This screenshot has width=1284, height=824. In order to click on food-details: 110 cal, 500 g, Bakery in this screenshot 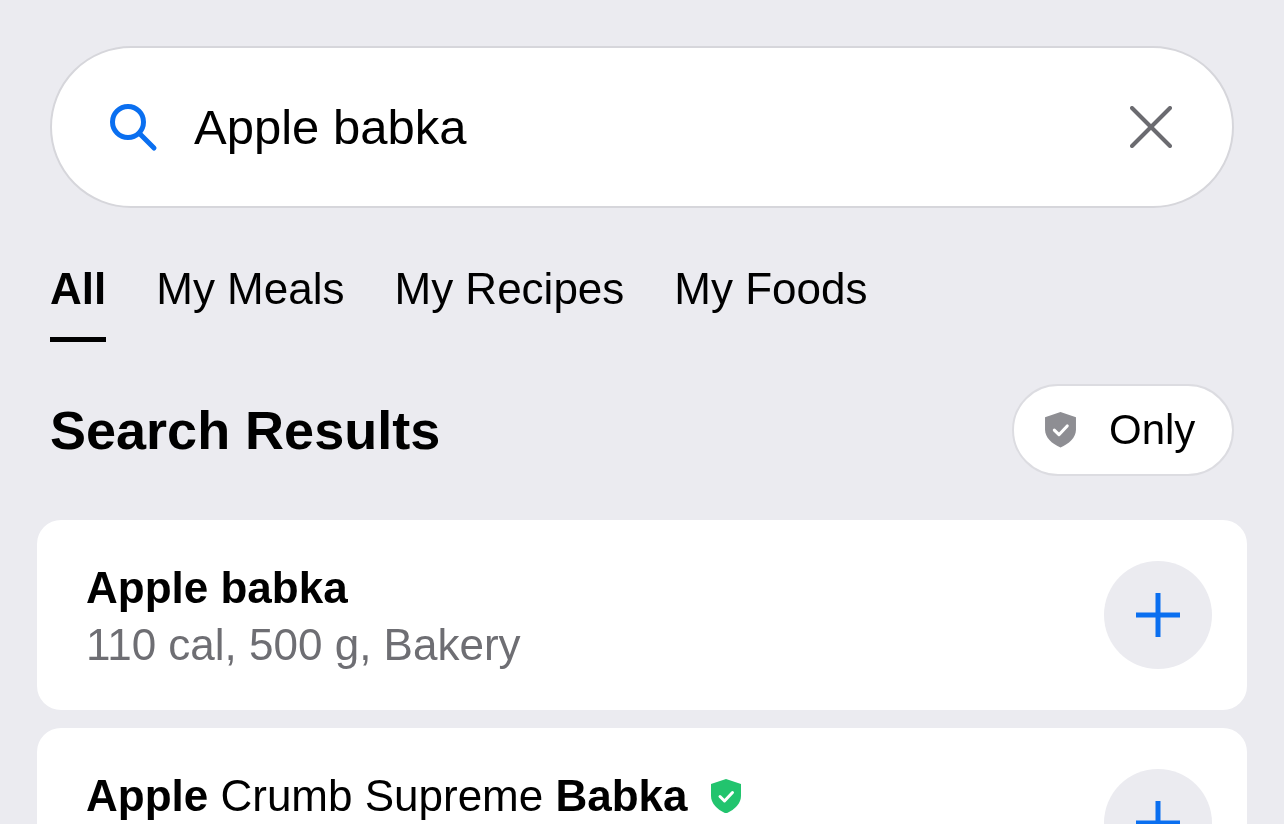, I will do `click(303, 645)`.